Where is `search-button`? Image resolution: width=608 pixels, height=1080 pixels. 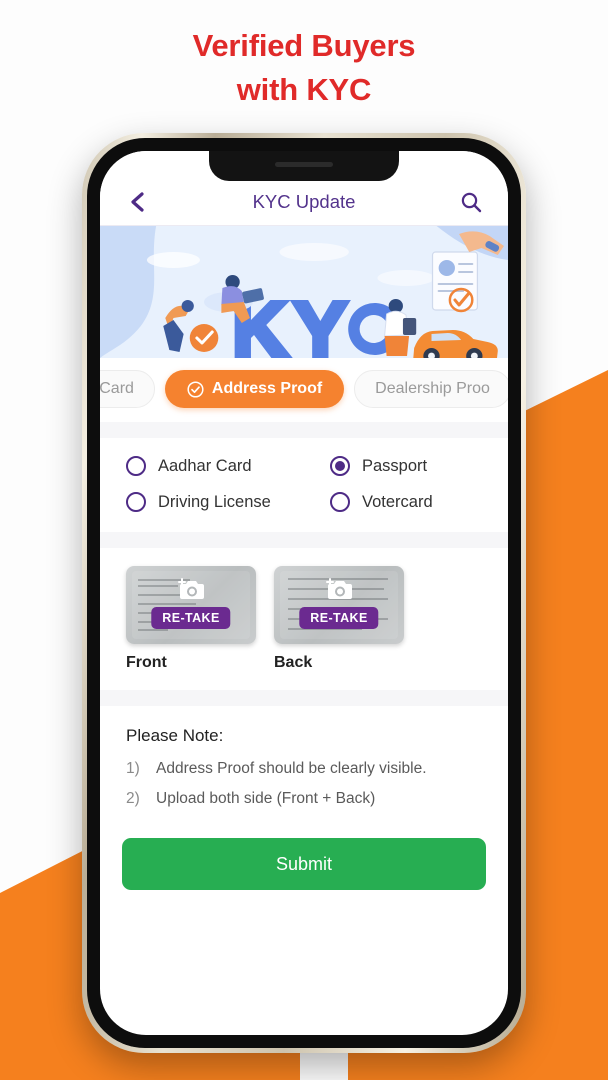 search-button is located at coordinates (471, 202).